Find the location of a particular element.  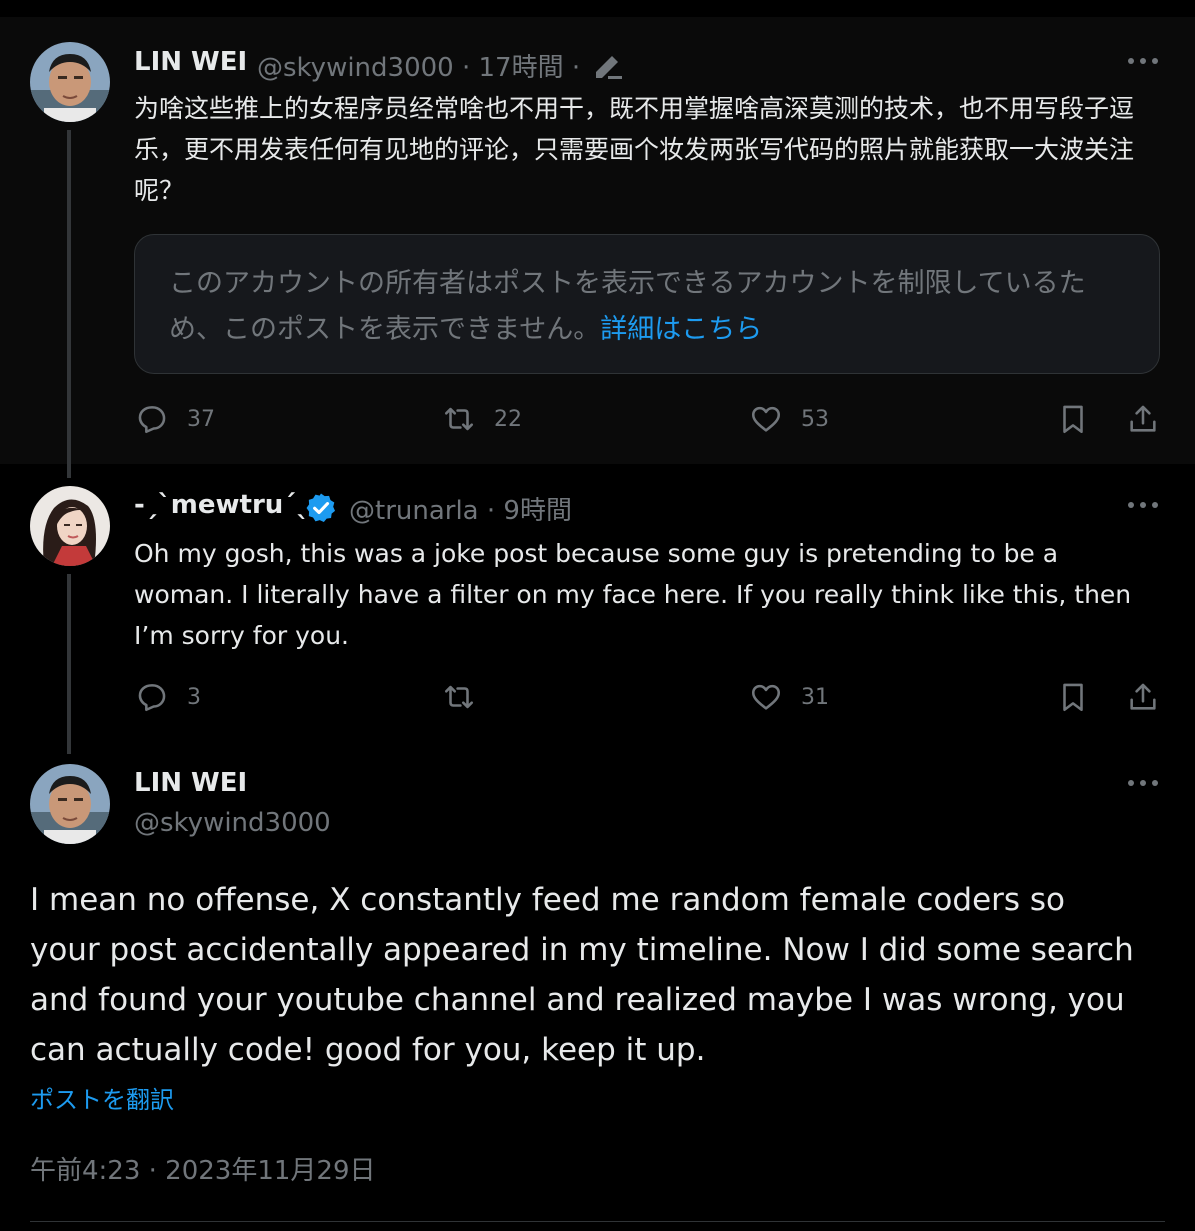

like-count: 53 is located at coordinates (815, 419).